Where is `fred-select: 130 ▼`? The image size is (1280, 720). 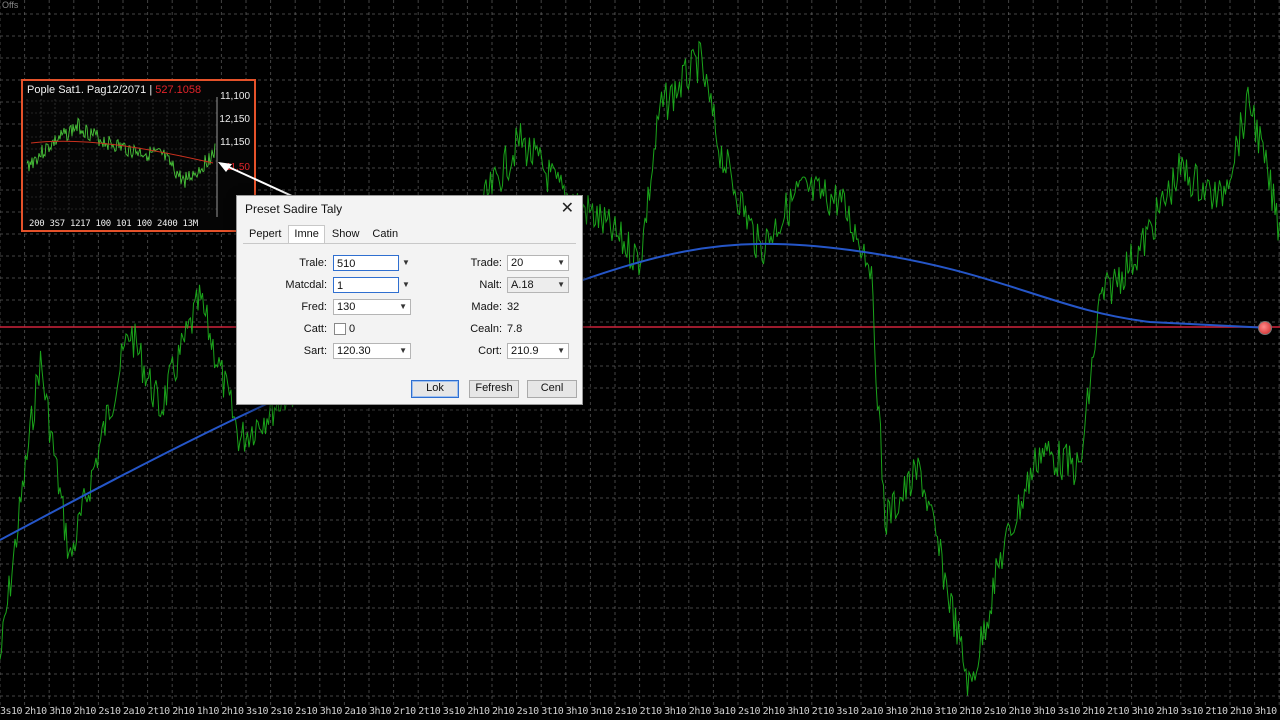
fred-select: 130 ▼ is located at coordinates (372, 307).